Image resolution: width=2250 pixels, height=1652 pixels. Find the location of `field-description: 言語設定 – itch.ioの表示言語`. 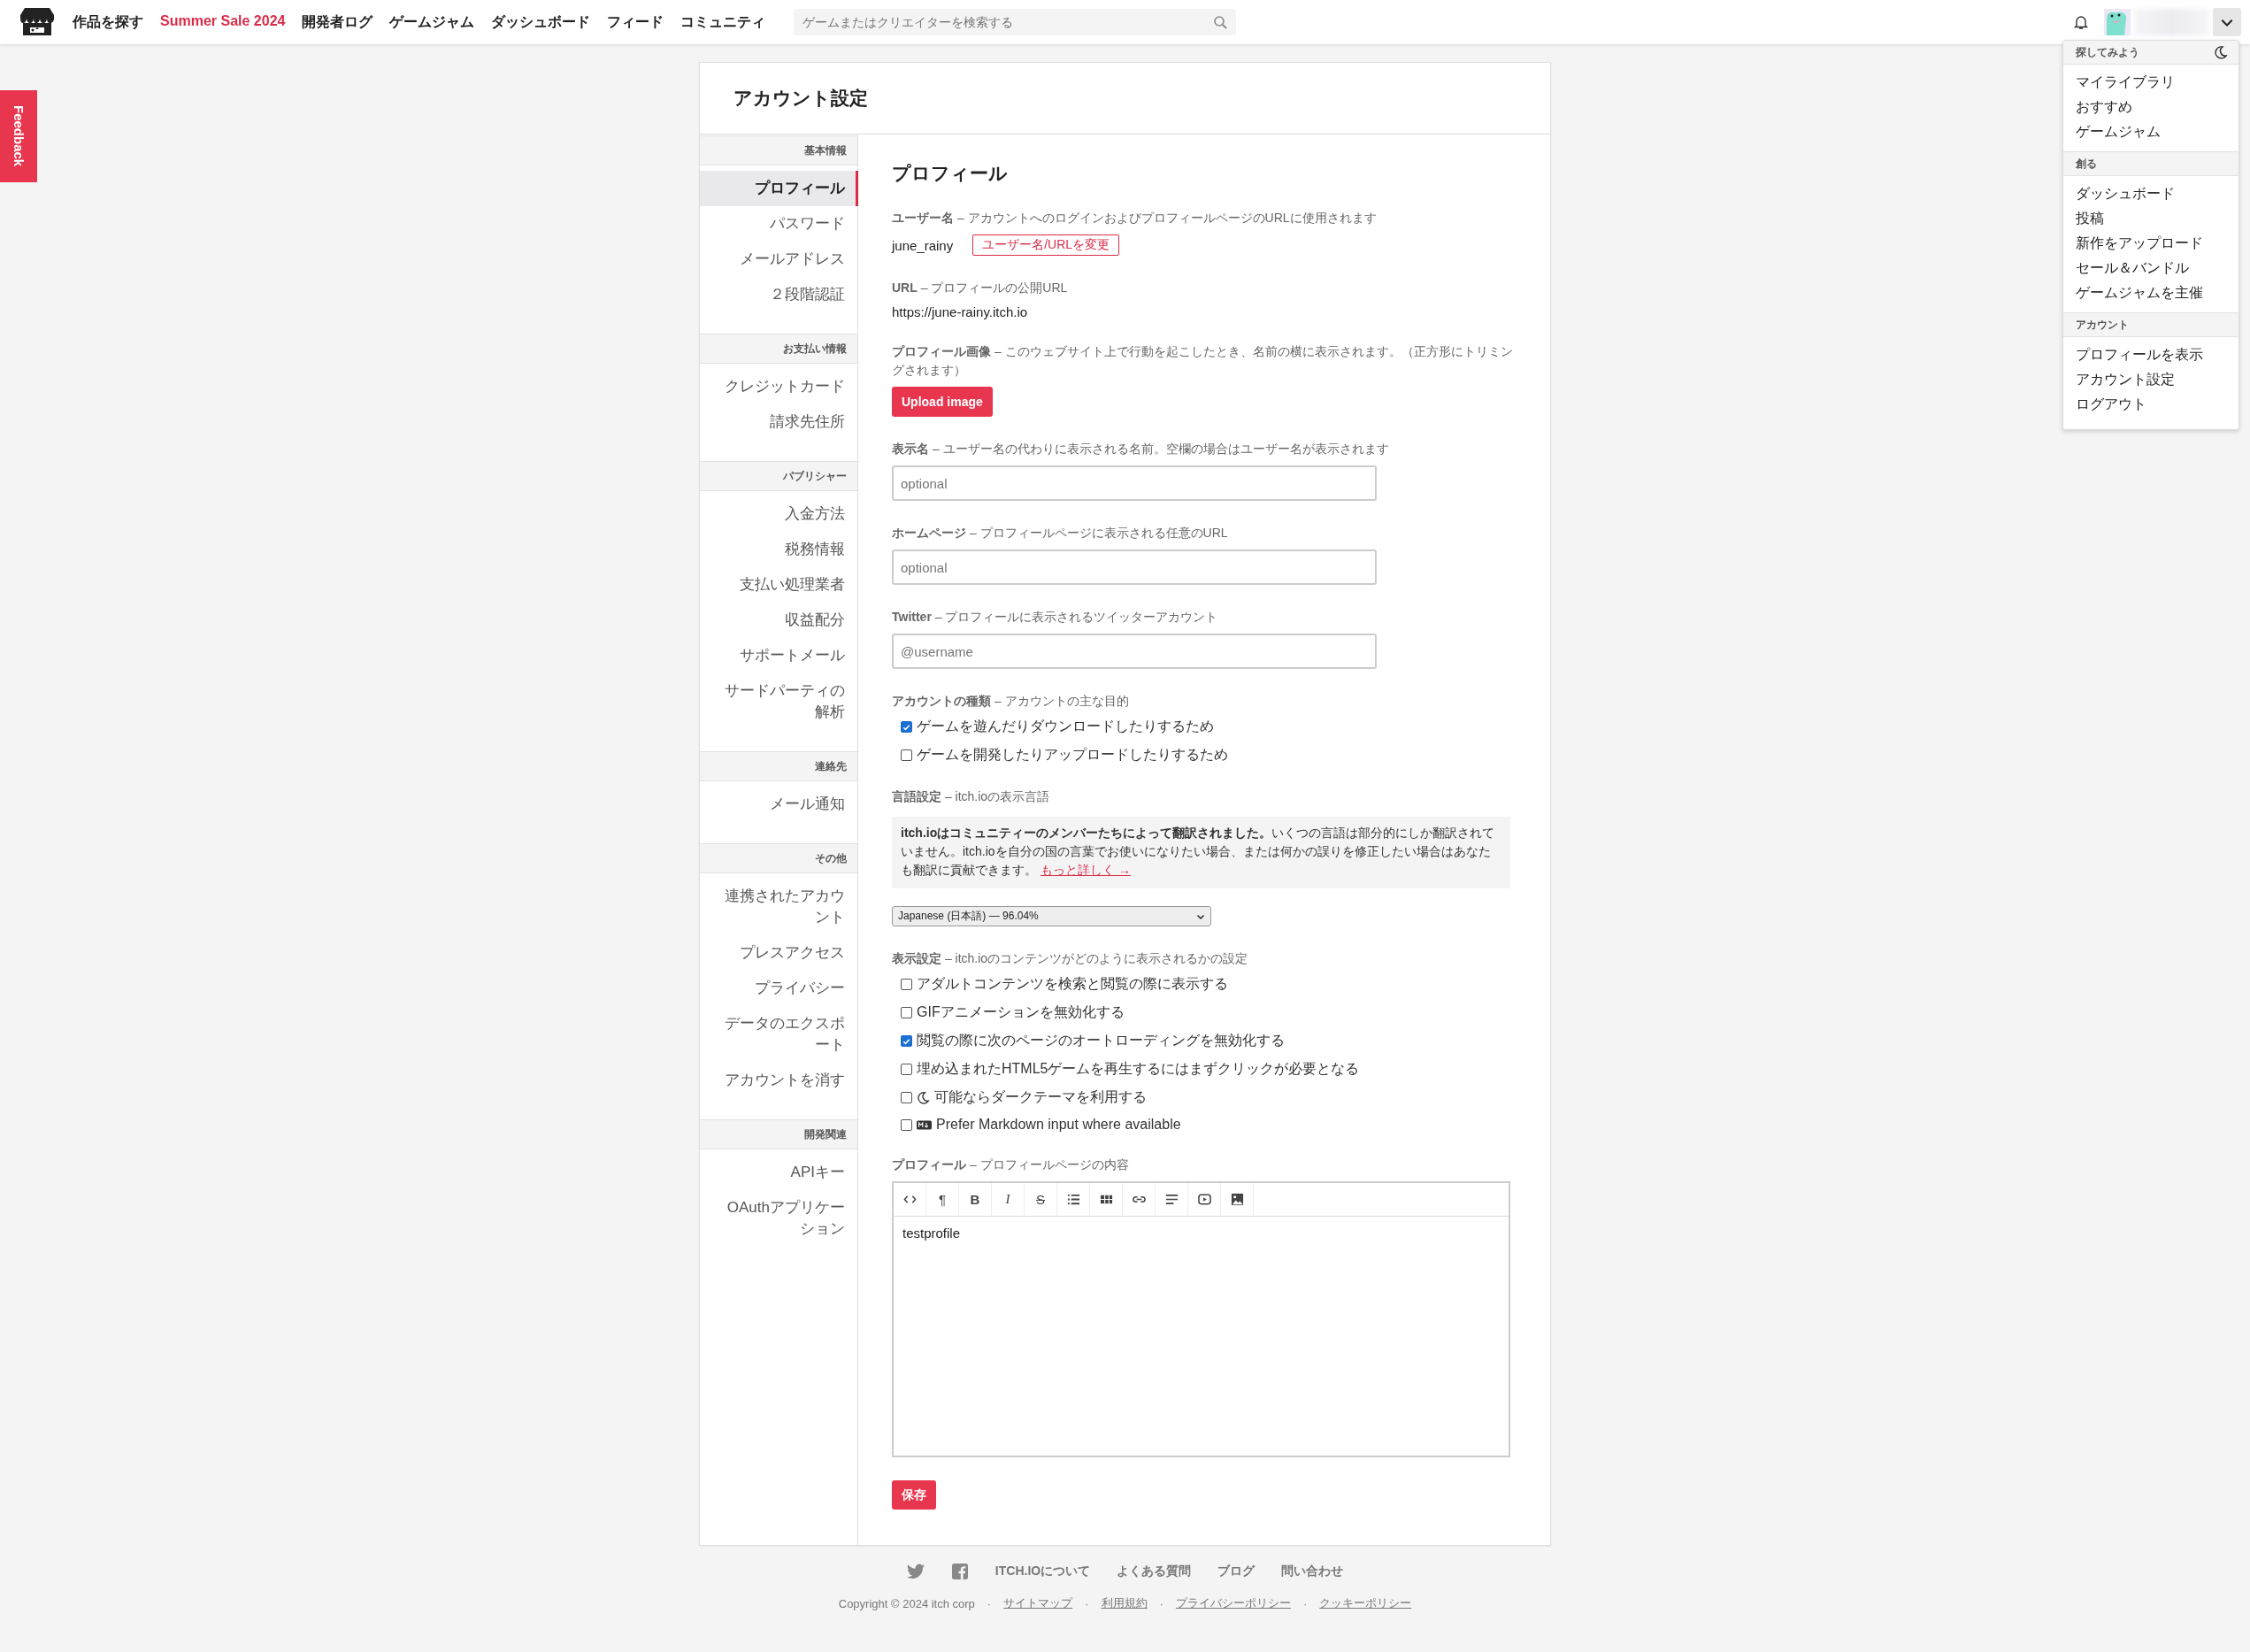

field-description: 言語設定 – itch.ioの表示言語 is located at coordinates (971, 796).